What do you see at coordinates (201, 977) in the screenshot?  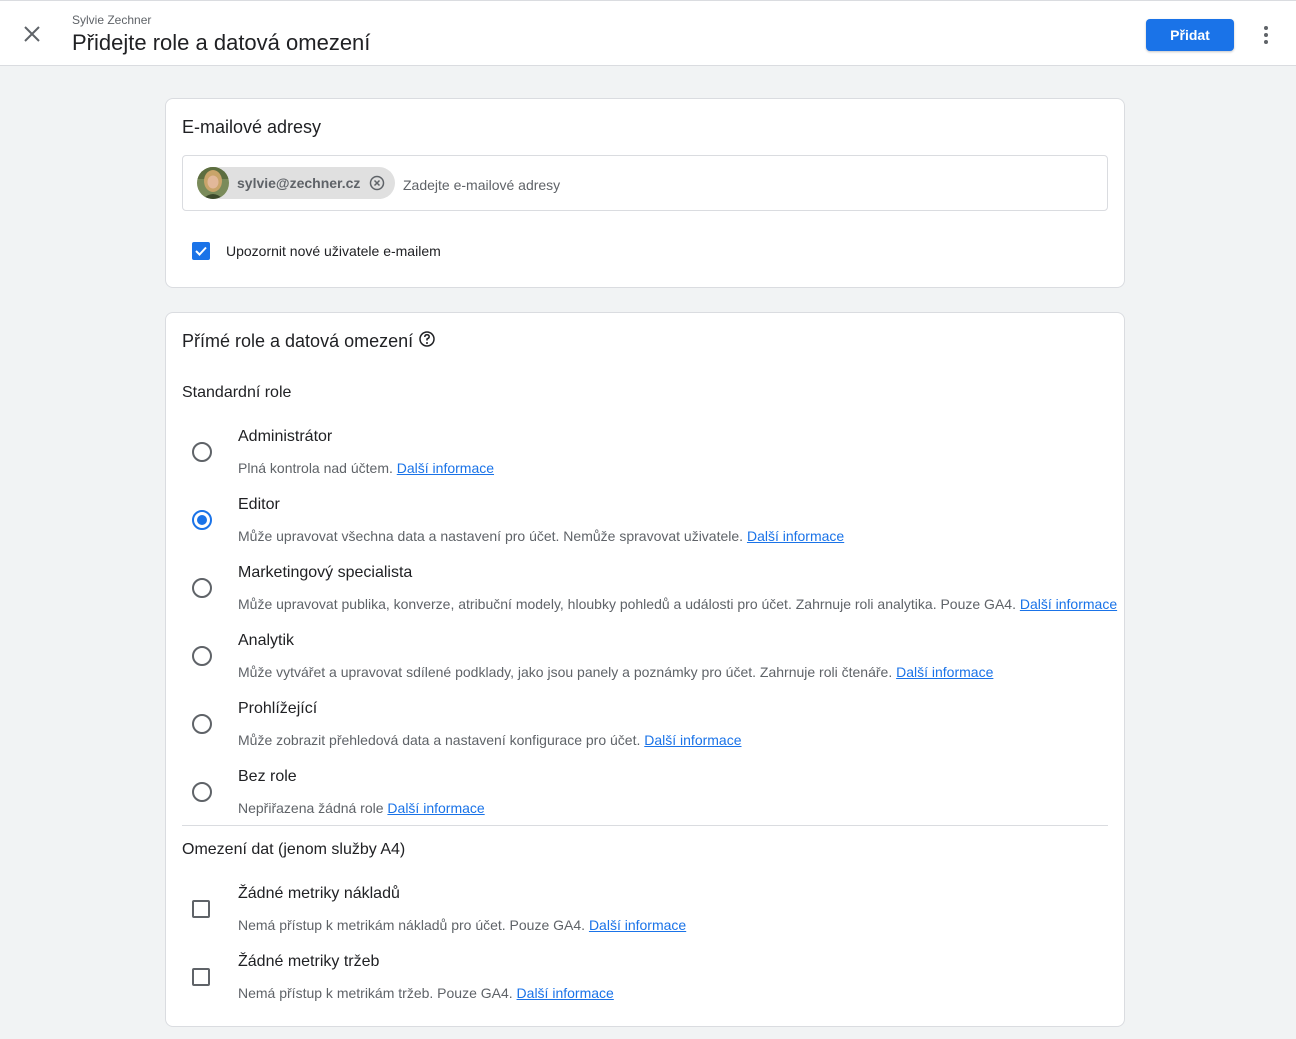 I see `checkbox-no-revenue-metrics` at bounding box center [201, 977].